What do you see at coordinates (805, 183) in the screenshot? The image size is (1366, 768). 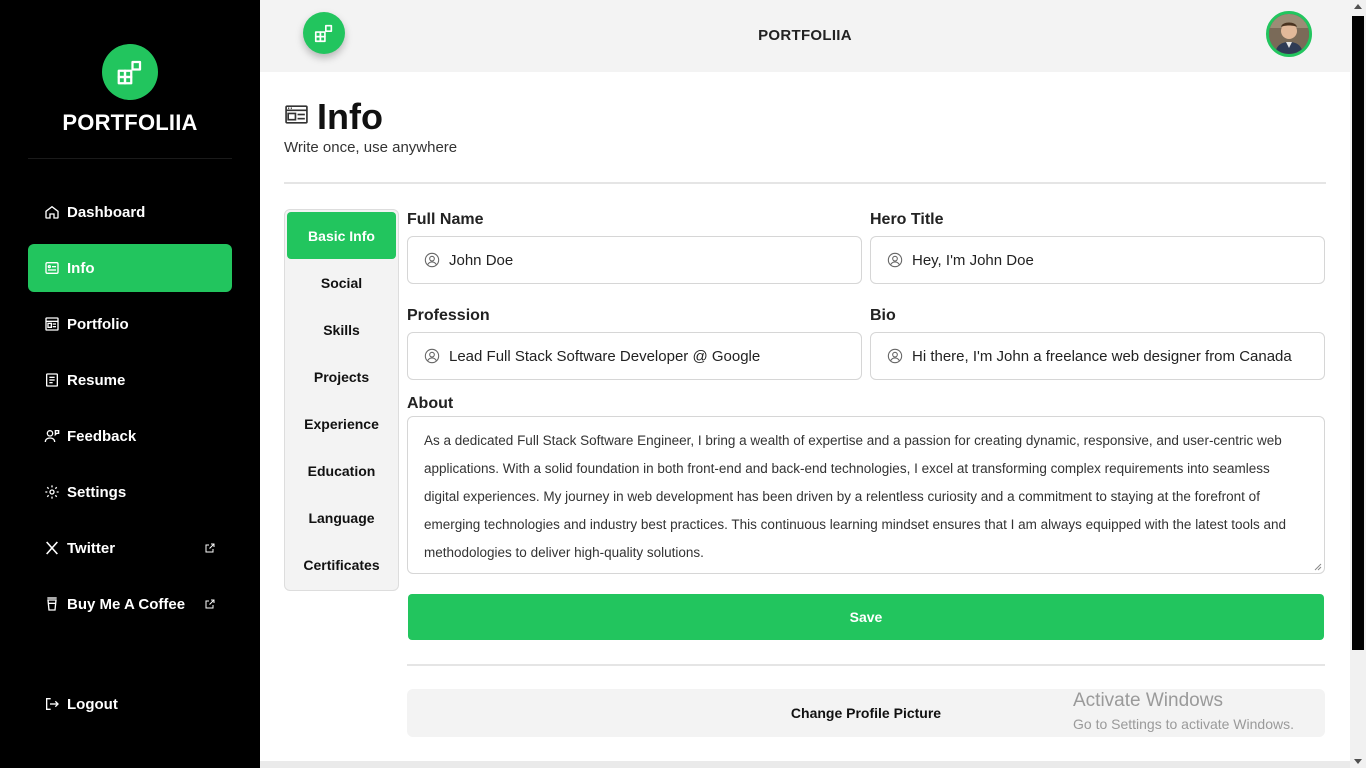 I see `header-divider` at bounding box center [805, 183].